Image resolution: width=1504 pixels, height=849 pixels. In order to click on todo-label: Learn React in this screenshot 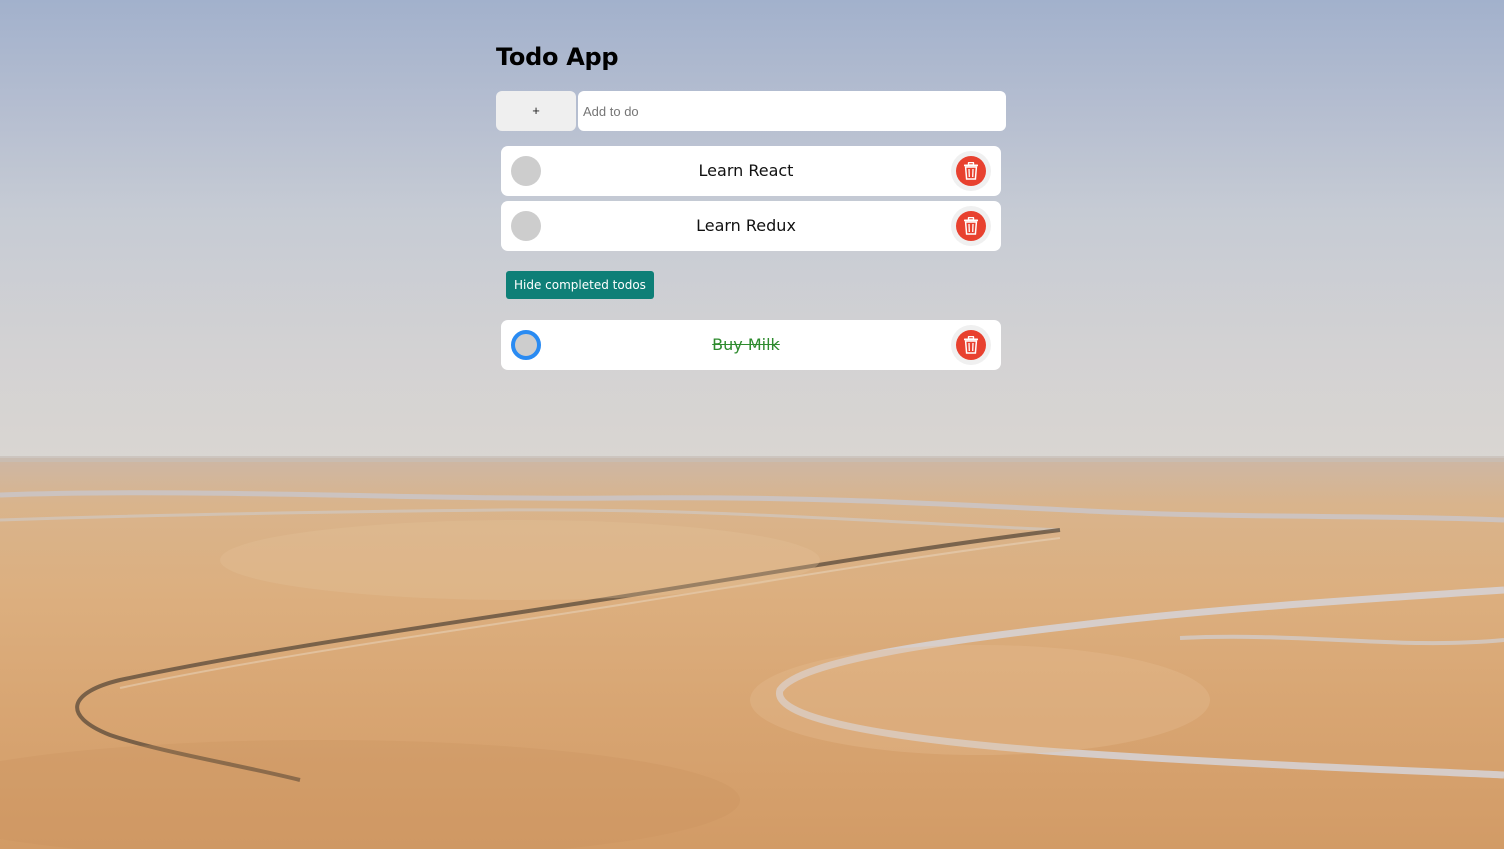, I will do `click(746, 170)`.